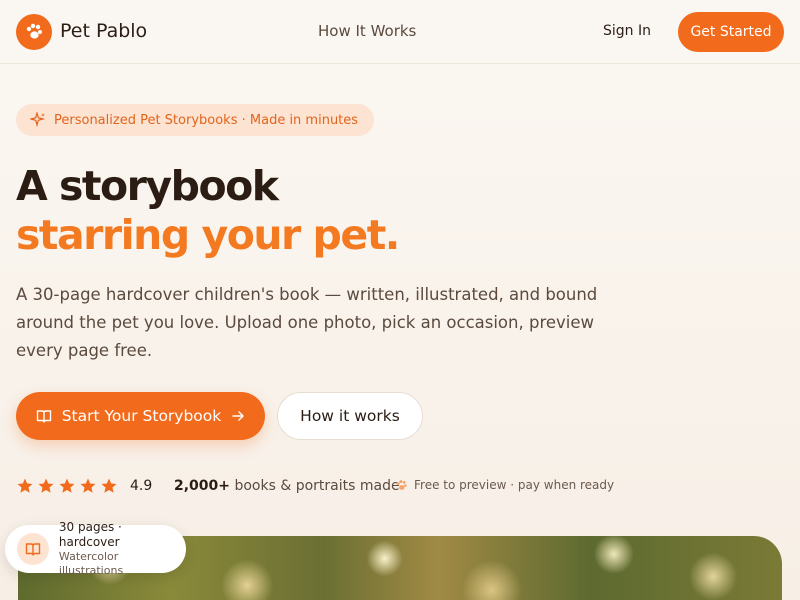 The image size is (800, 600). Describe the element at coordinates (91, 563) in the screenshot. I see `badge-line2: Watercolor illustrations` at that location.